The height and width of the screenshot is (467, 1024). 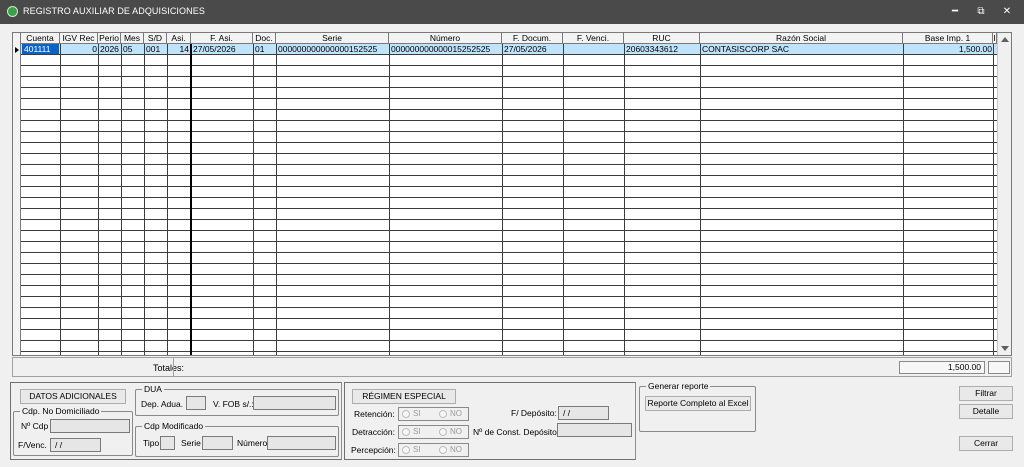 I want to click on percepcion-si-label: SI, so click(x=417, y=449).